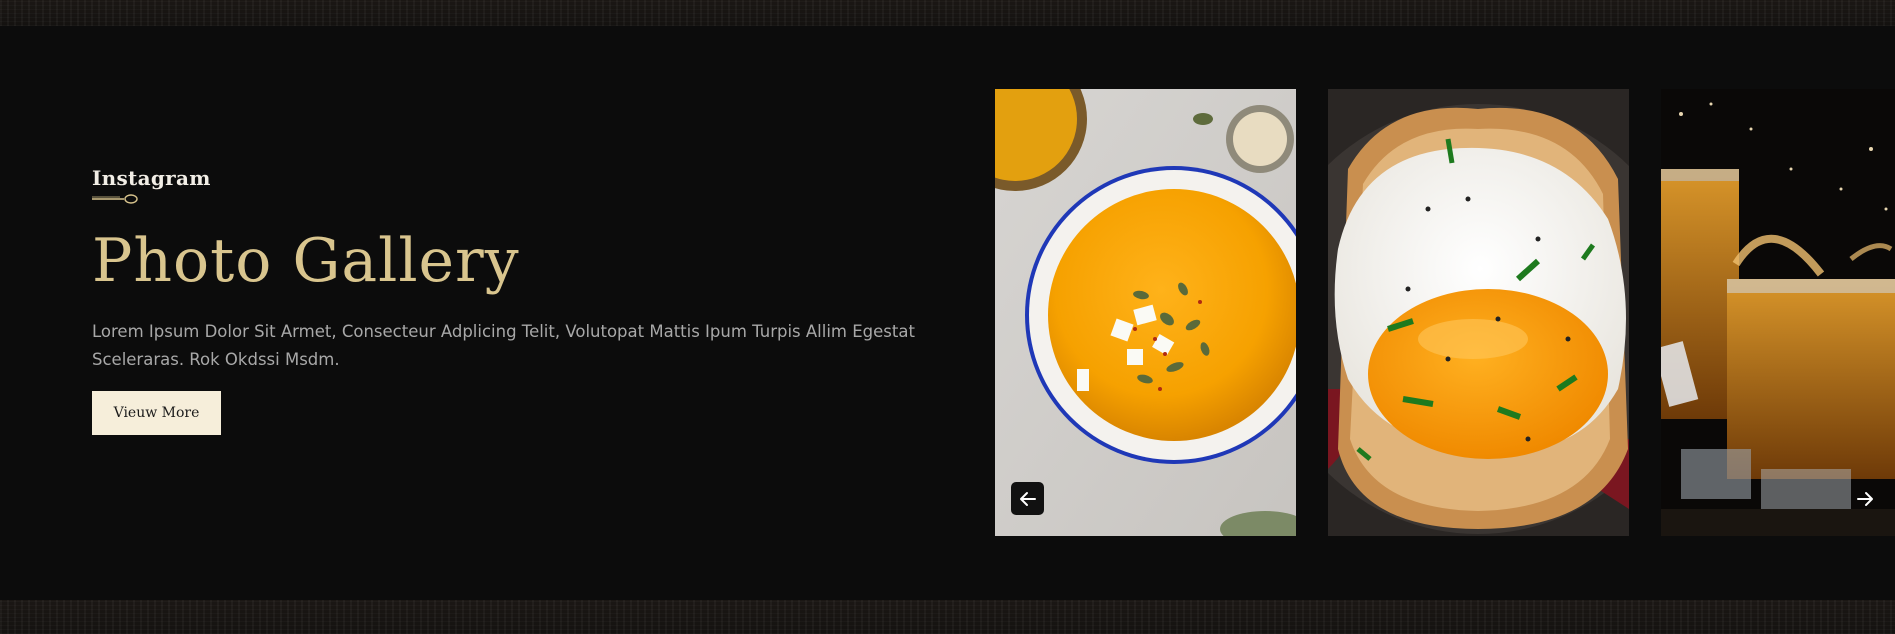  Describe the element at coordinates (306, 261) in the screenshot. I see `page-title: Photo Gallery` at that location.